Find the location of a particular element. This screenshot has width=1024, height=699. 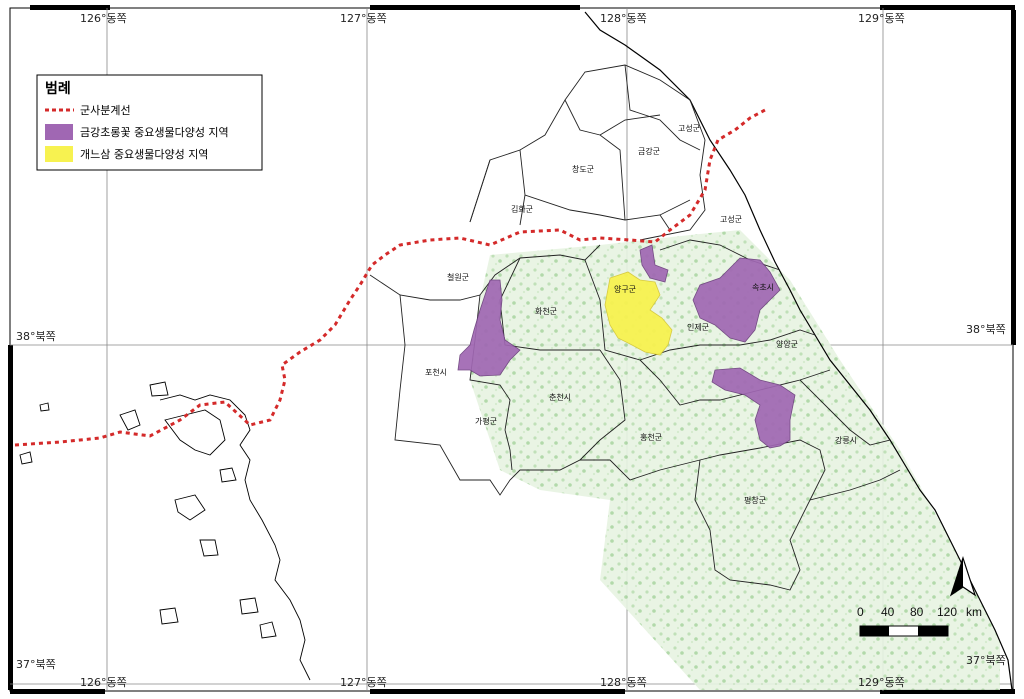

region-label-gapyeong: 가평군 is located at coordinates (486, 421).